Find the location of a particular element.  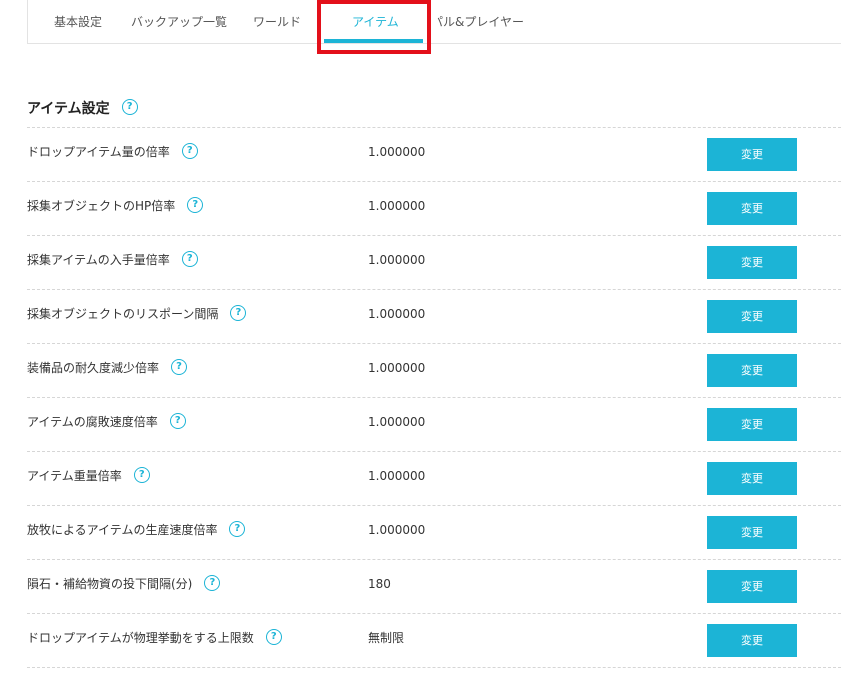

setting-value: 無制限 is located at coordinates (386, 638).